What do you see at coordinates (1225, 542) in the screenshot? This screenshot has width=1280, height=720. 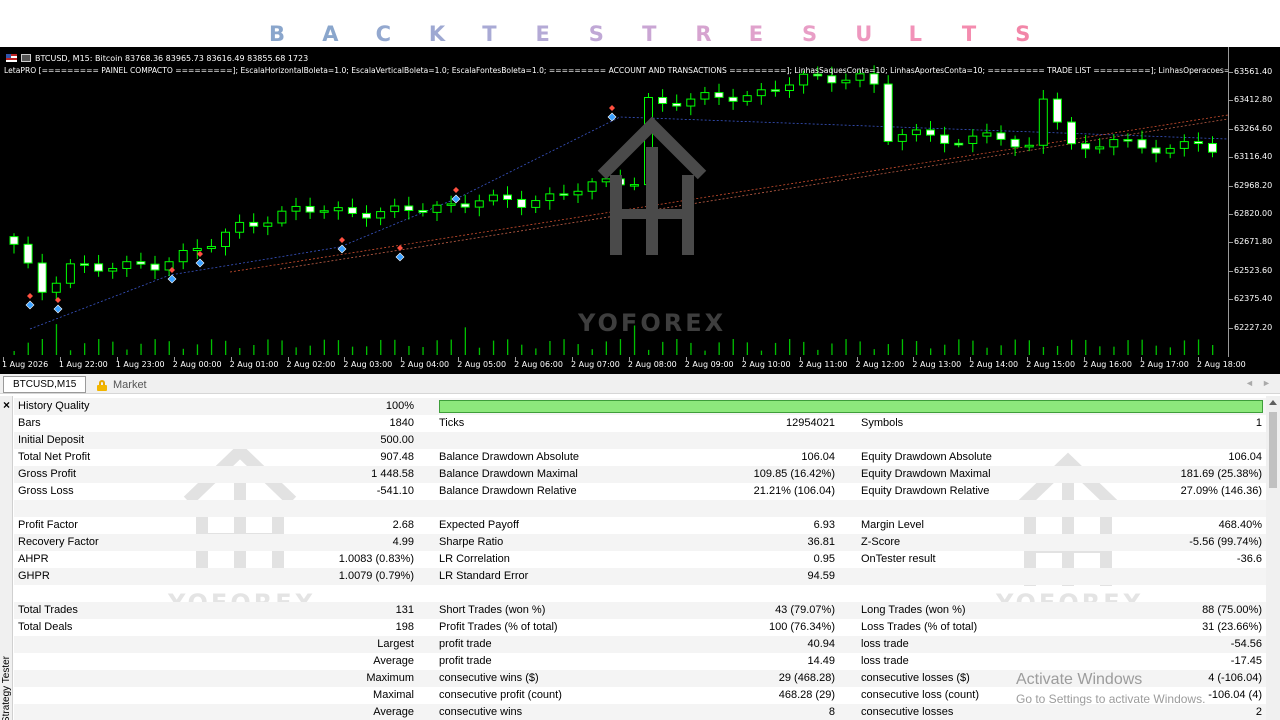 I see `results-cell: -5.56 (99.74%)` at bounding box center [1225, 542].